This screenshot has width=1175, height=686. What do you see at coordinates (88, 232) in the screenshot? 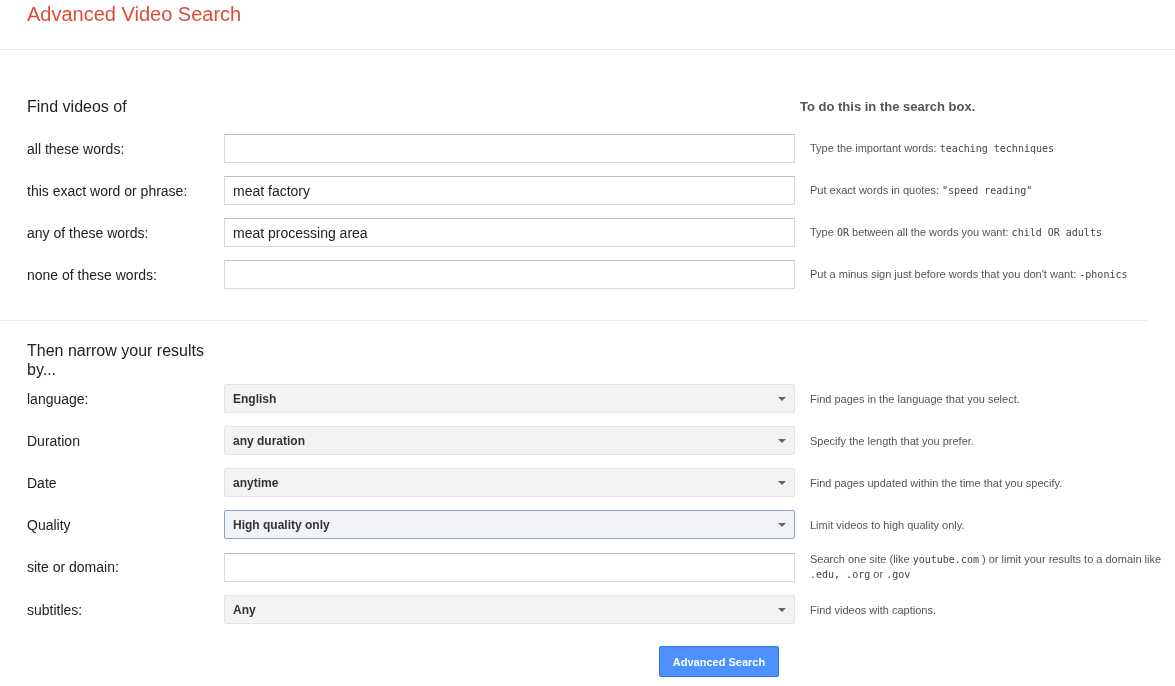
I see `field-label: any of these words:` at bounding box center [88, 232].